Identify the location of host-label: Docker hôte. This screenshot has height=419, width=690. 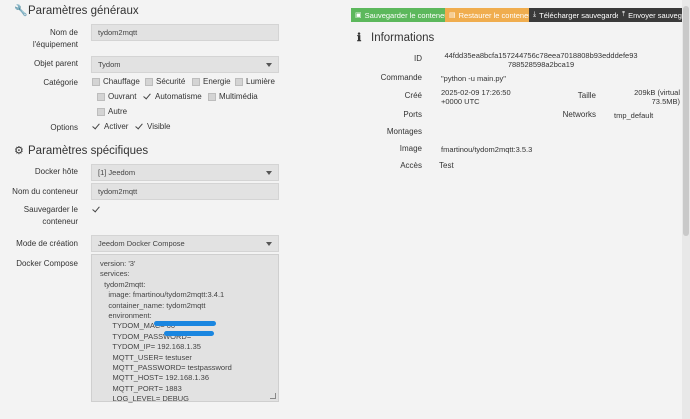
(56, 171).